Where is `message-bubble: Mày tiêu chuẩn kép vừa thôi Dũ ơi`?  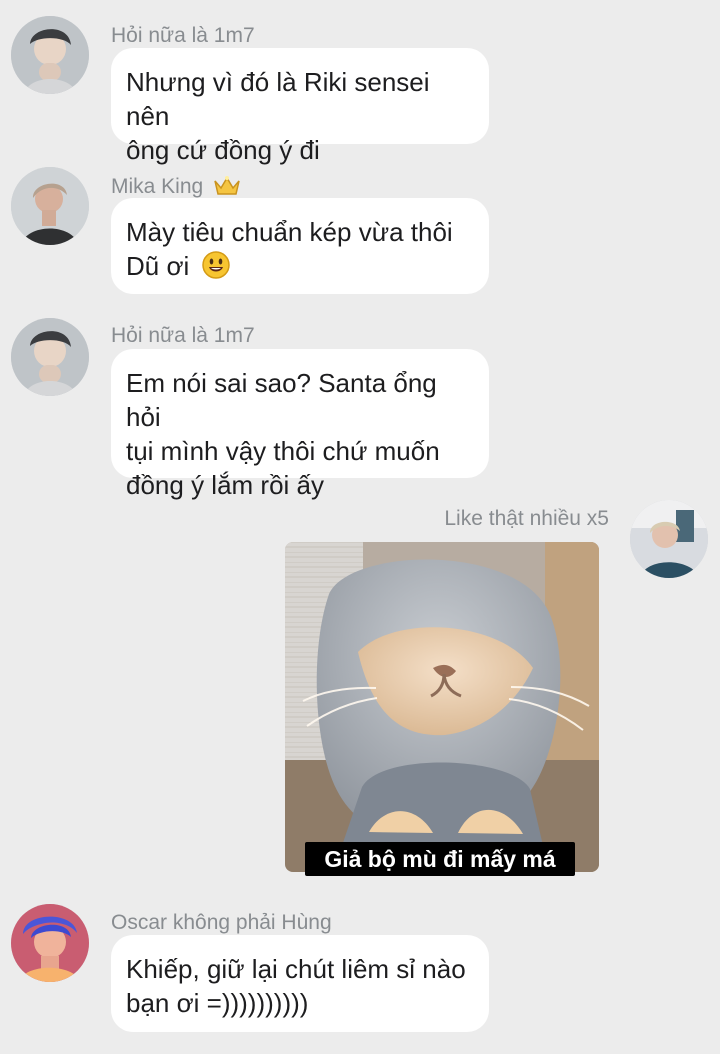 message-bubble: Mày tiêu chuẩn kép vừa thôi Dũ ơi is located at coordinates (300, 246).